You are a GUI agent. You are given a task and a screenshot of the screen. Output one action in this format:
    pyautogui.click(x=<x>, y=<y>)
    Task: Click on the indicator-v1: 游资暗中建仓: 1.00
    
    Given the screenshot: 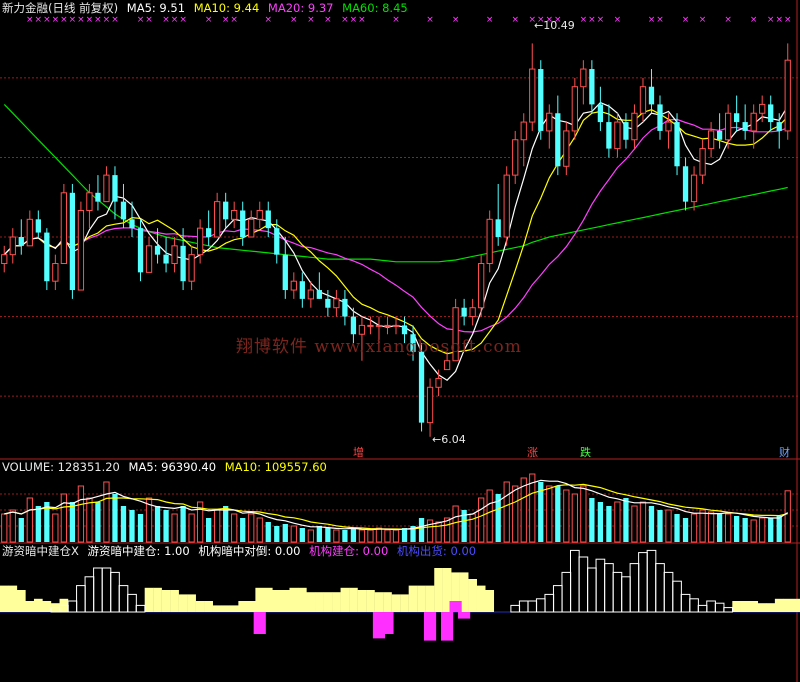 What is the action you would take?
    pyautogui.click(x=138, y=551)
    